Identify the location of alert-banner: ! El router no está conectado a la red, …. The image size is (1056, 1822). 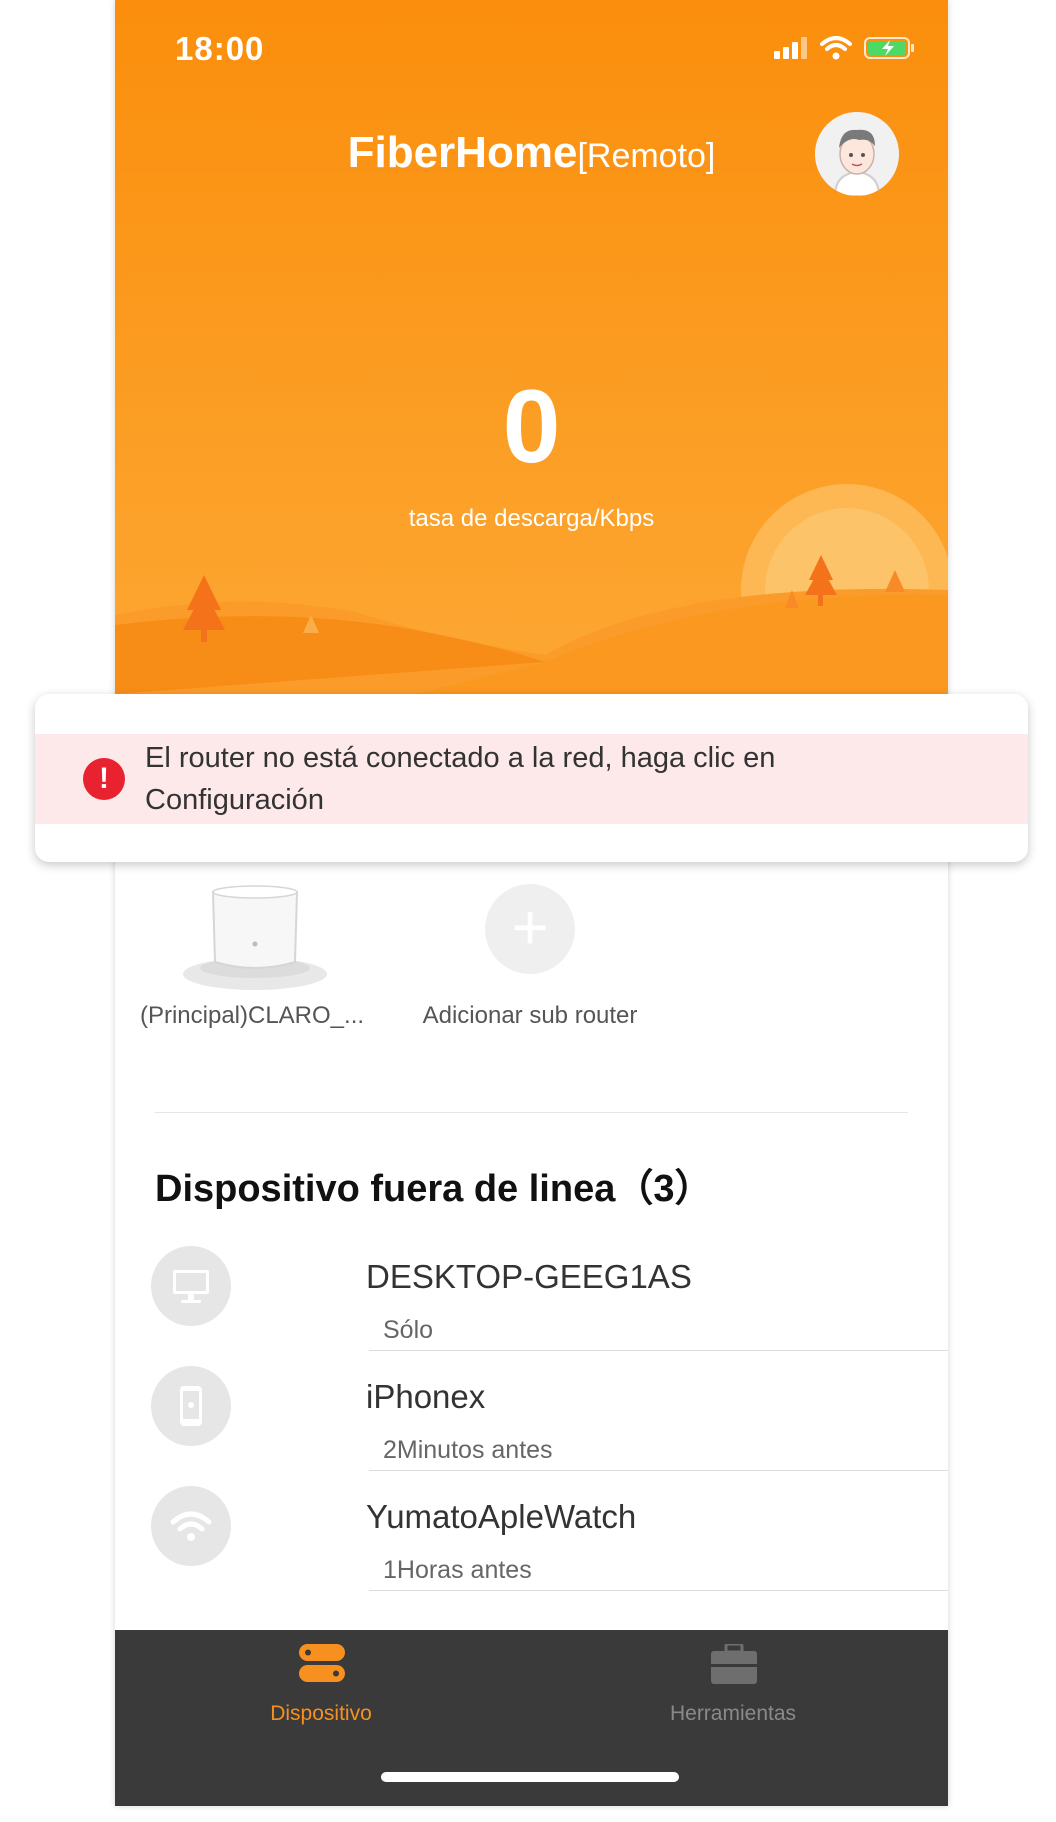
(531, 779).